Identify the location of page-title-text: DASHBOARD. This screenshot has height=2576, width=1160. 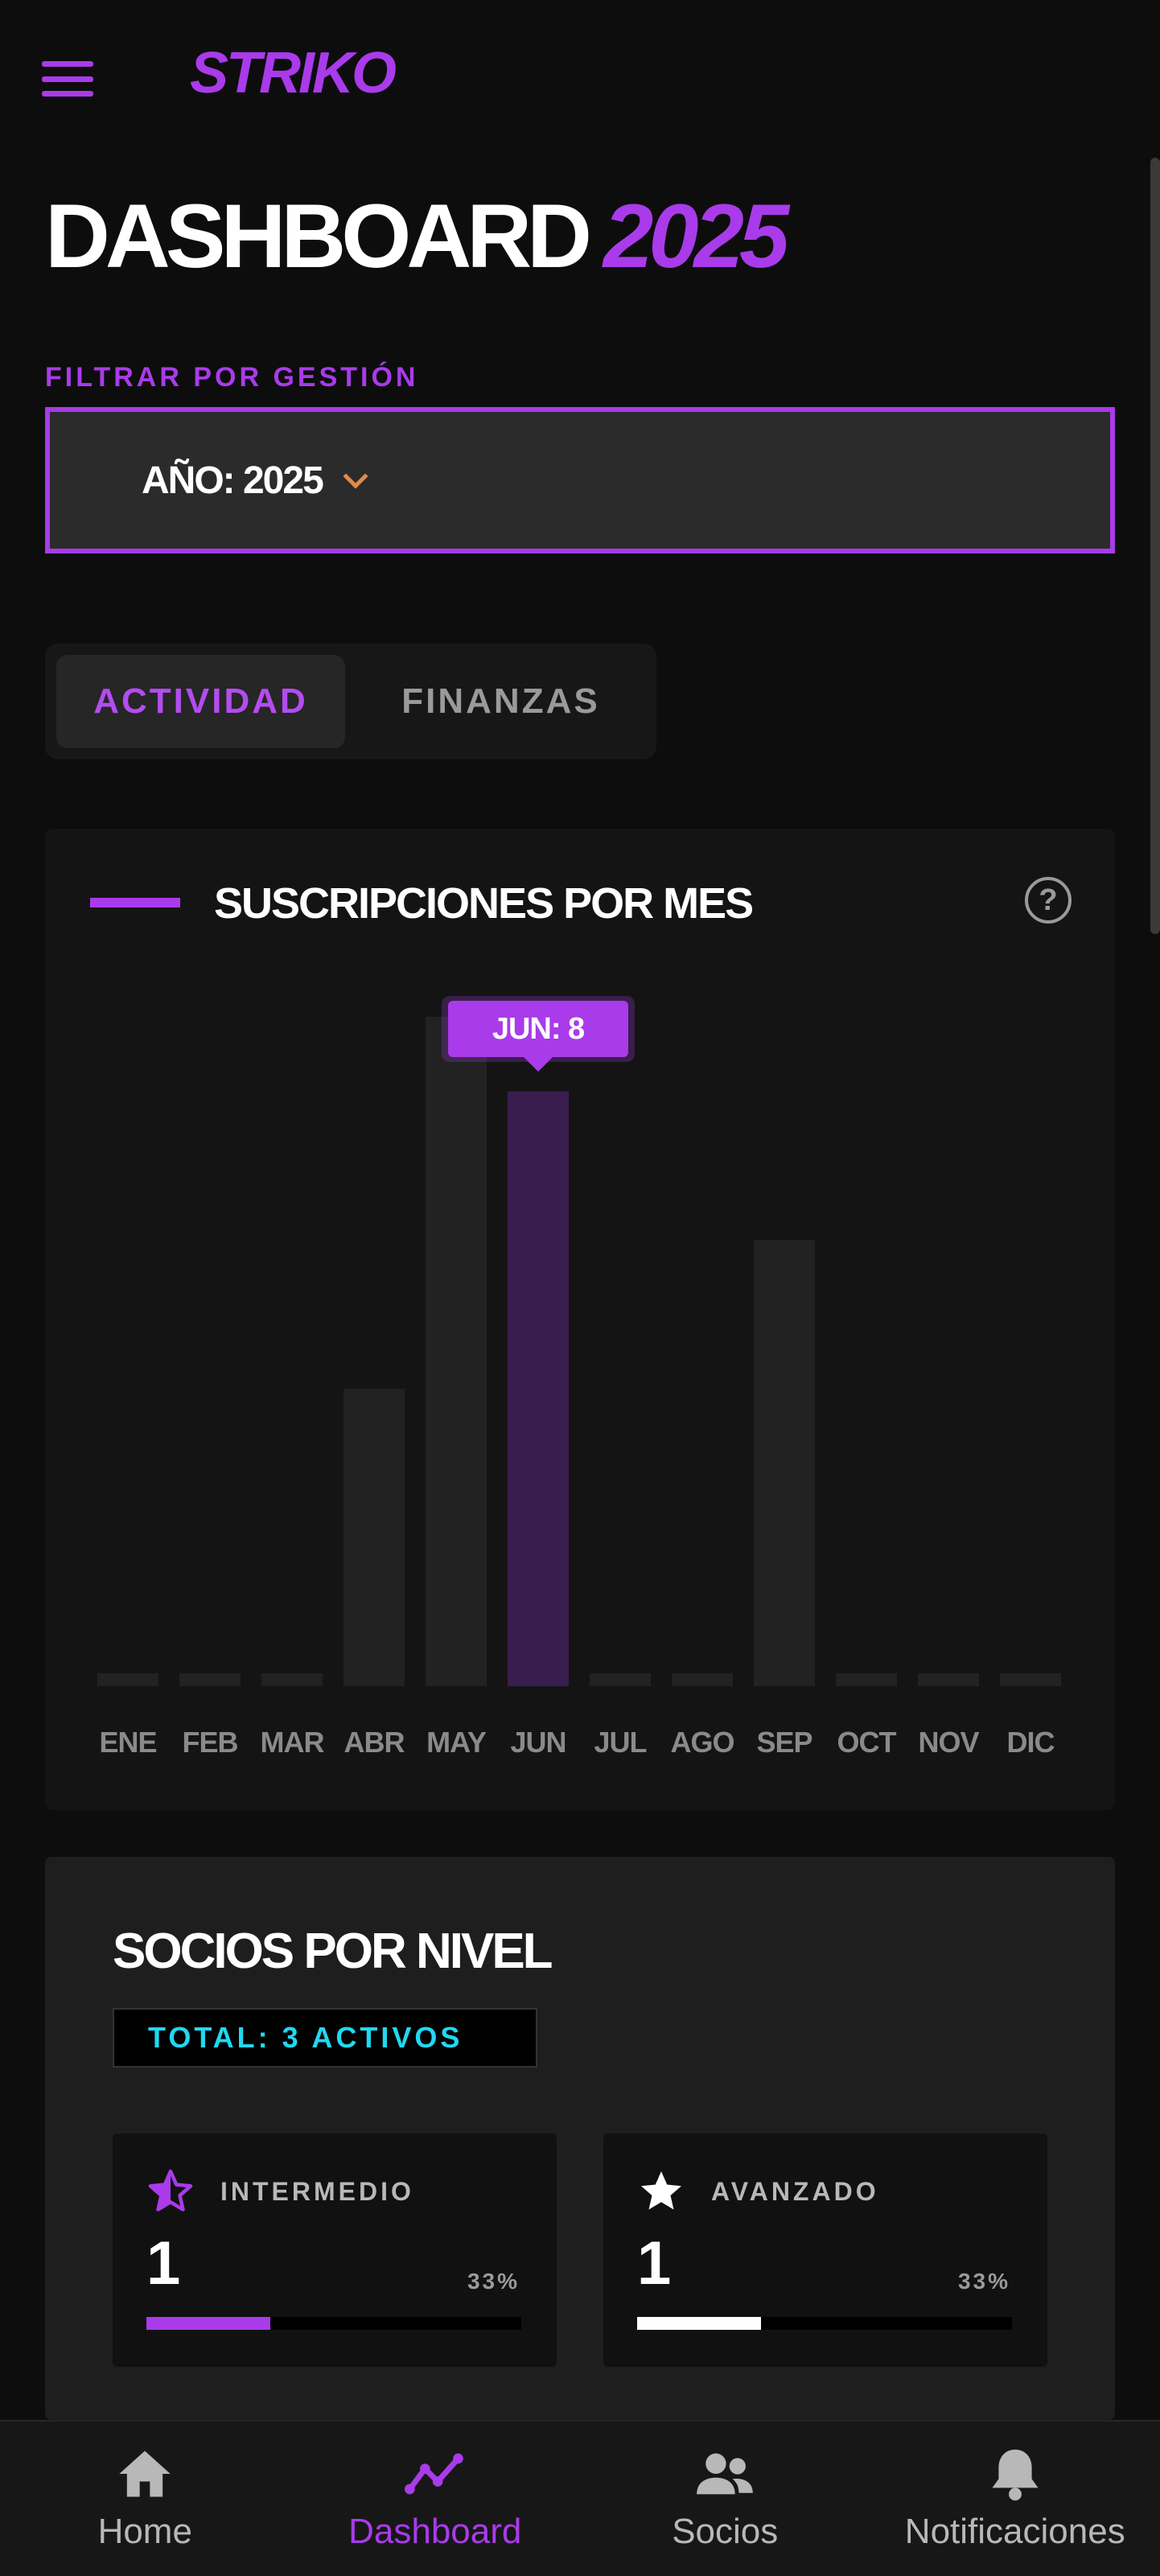
(318, 236).